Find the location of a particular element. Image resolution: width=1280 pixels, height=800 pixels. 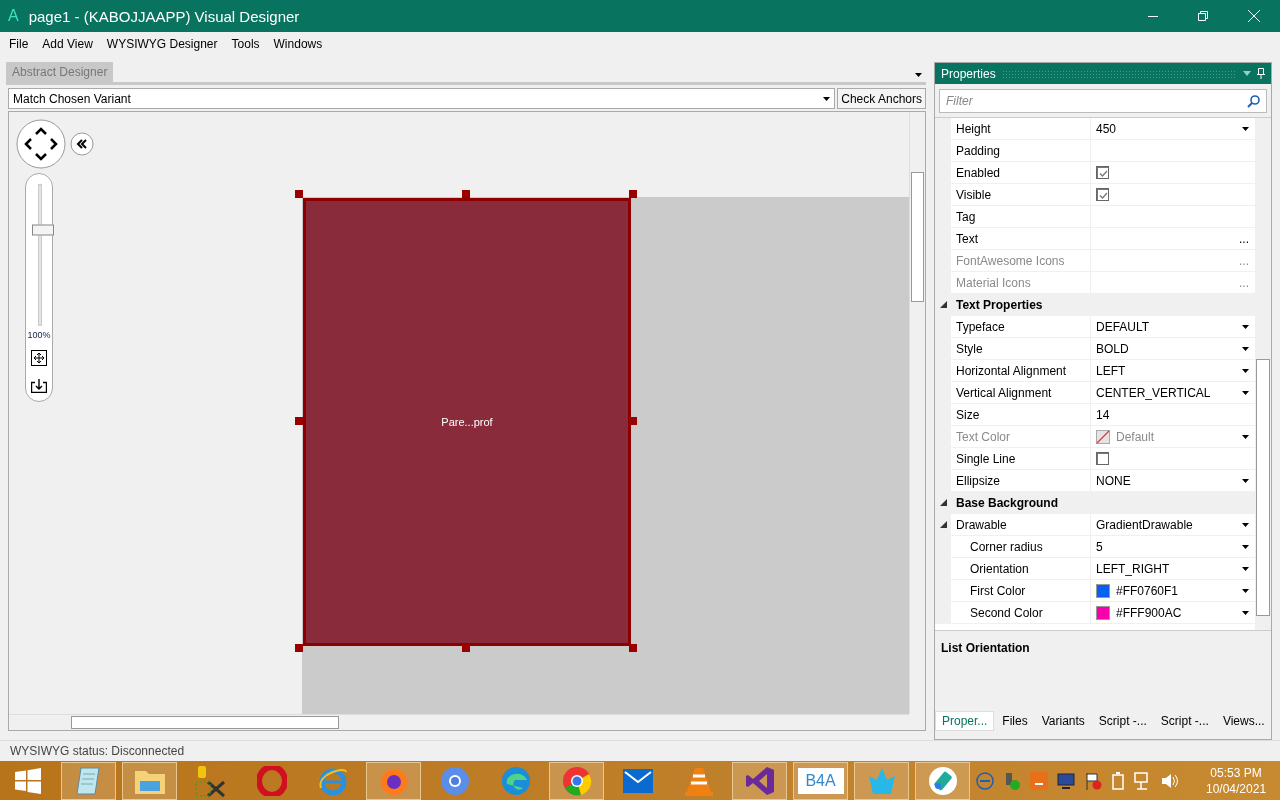

property-row: Padding is located at coordinates (1095, 151).